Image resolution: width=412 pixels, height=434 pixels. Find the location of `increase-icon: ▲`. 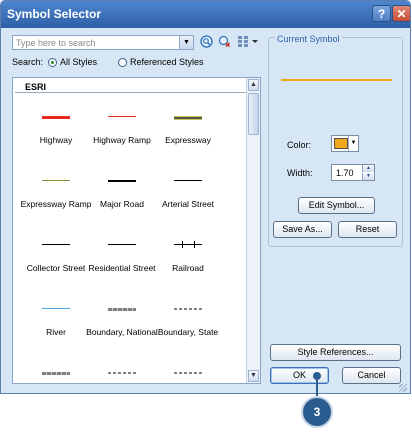

increase-icon: ▲ is located at coordinates (368, 168).